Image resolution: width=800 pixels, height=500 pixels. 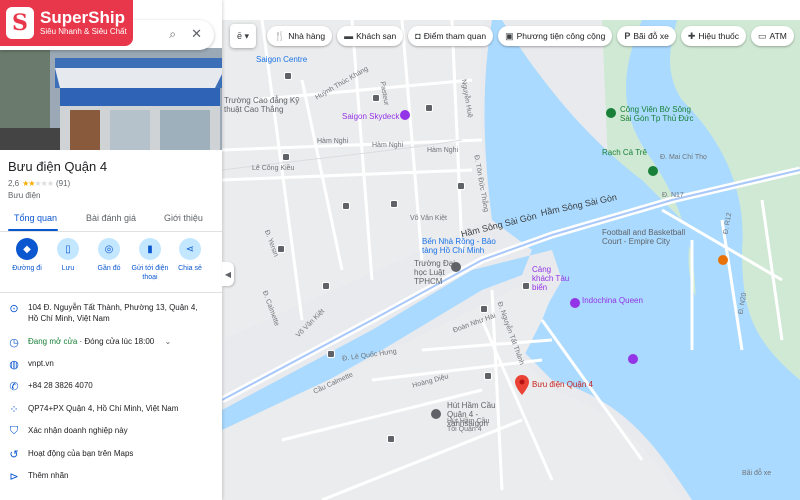 I want to click on location-pin-icon, so click(x=522, y=385).